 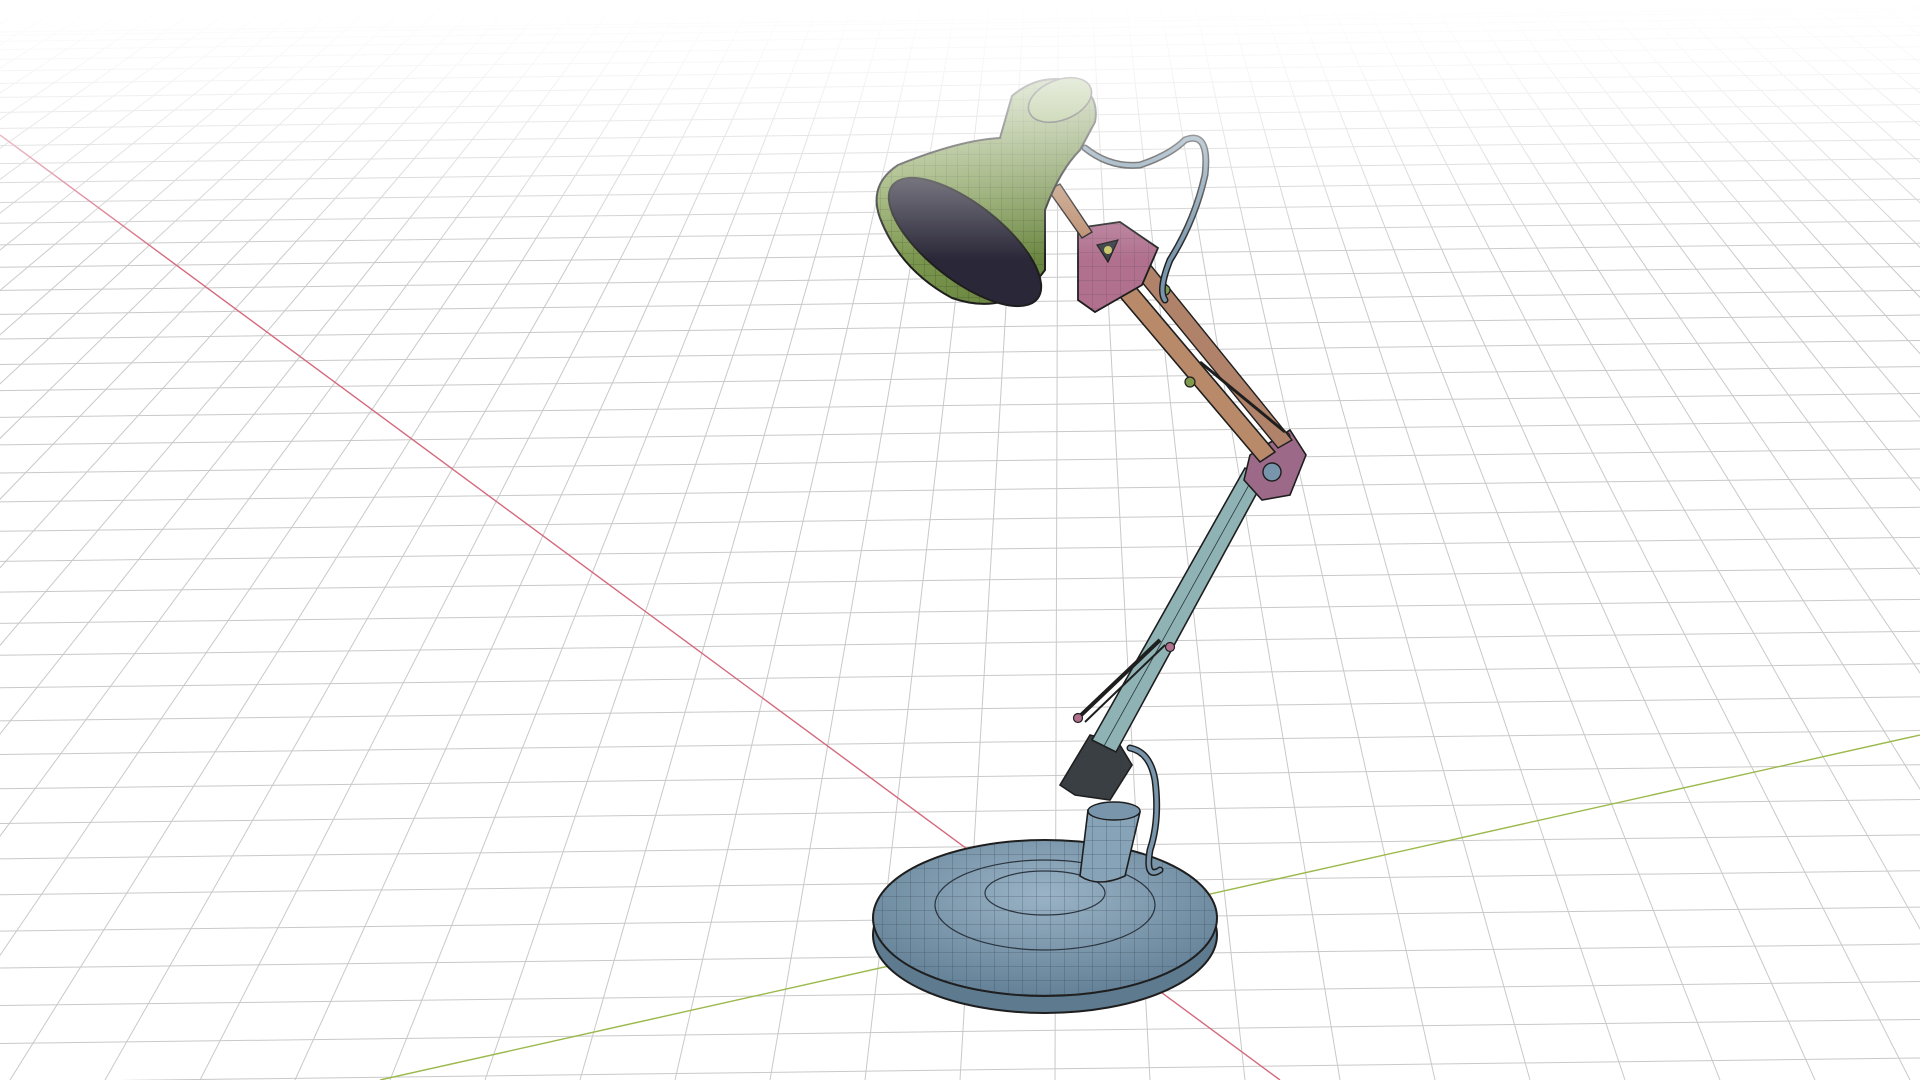 I want to click on upper-arm, so click(x=1201, y=362).